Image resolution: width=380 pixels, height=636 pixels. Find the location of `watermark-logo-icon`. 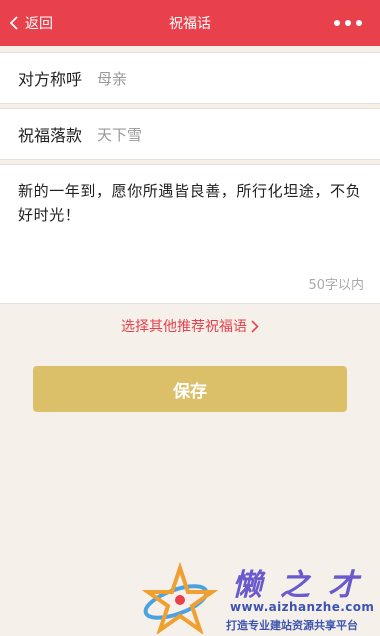

watermark-logo-icon is located at coordinates (179, 598).